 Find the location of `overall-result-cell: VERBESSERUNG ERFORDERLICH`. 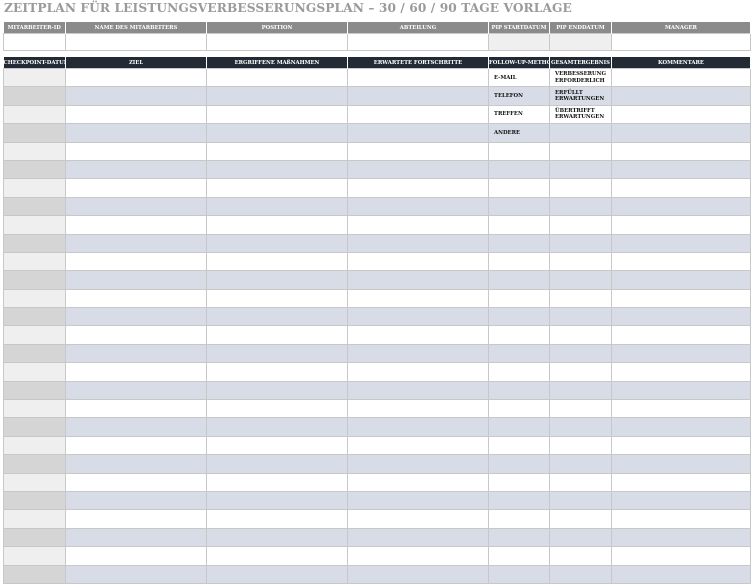

overall-result-cell: VERBESSERUNG ERFORDERLICH is located at coordinates (580, 77).